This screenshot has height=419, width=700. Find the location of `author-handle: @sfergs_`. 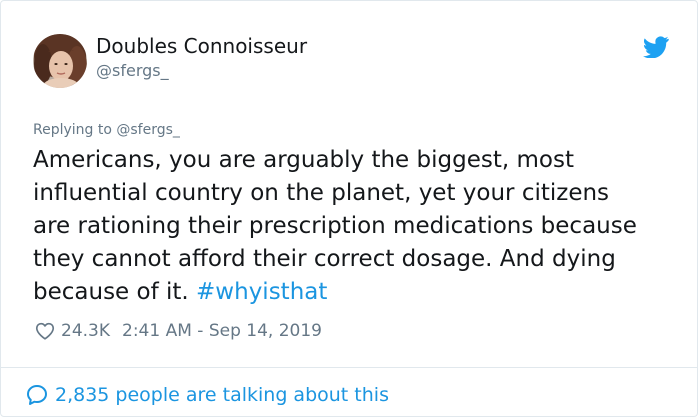

author-handle: @sfergs_ is located at coordinates (132, 71).